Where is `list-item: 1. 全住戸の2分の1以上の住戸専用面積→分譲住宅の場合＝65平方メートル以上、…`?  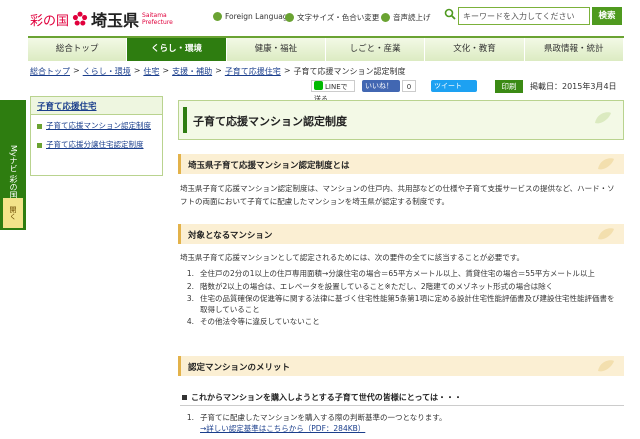 list-item: 1. 全住戸の2分の1以上の住戸専用面積→分譲住宅の場合＝65平方メートル以上、… is located at coordinates (400, 274).